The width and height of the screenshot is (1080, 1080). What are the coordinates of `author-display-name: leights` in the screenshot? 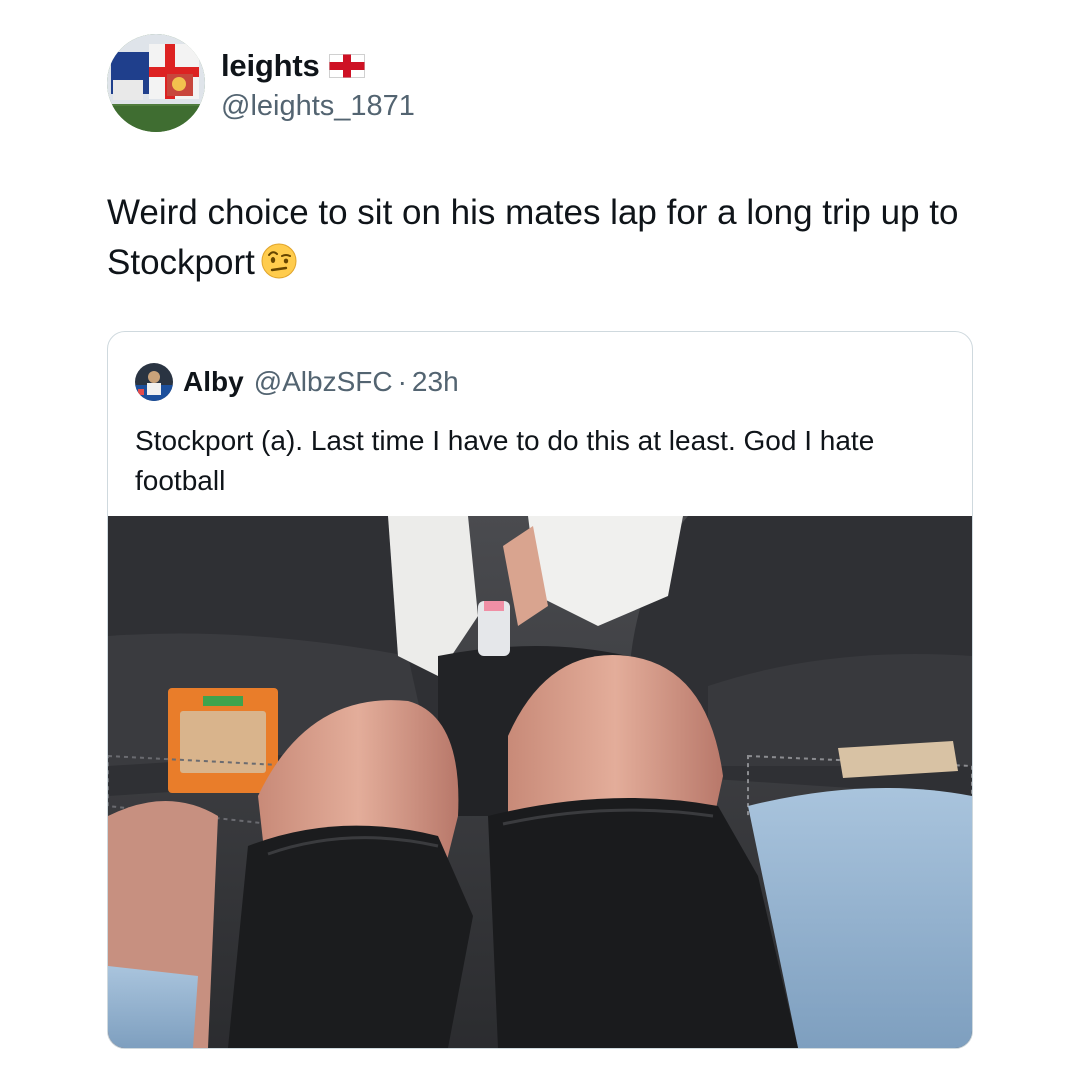 It's located at (270, 66).